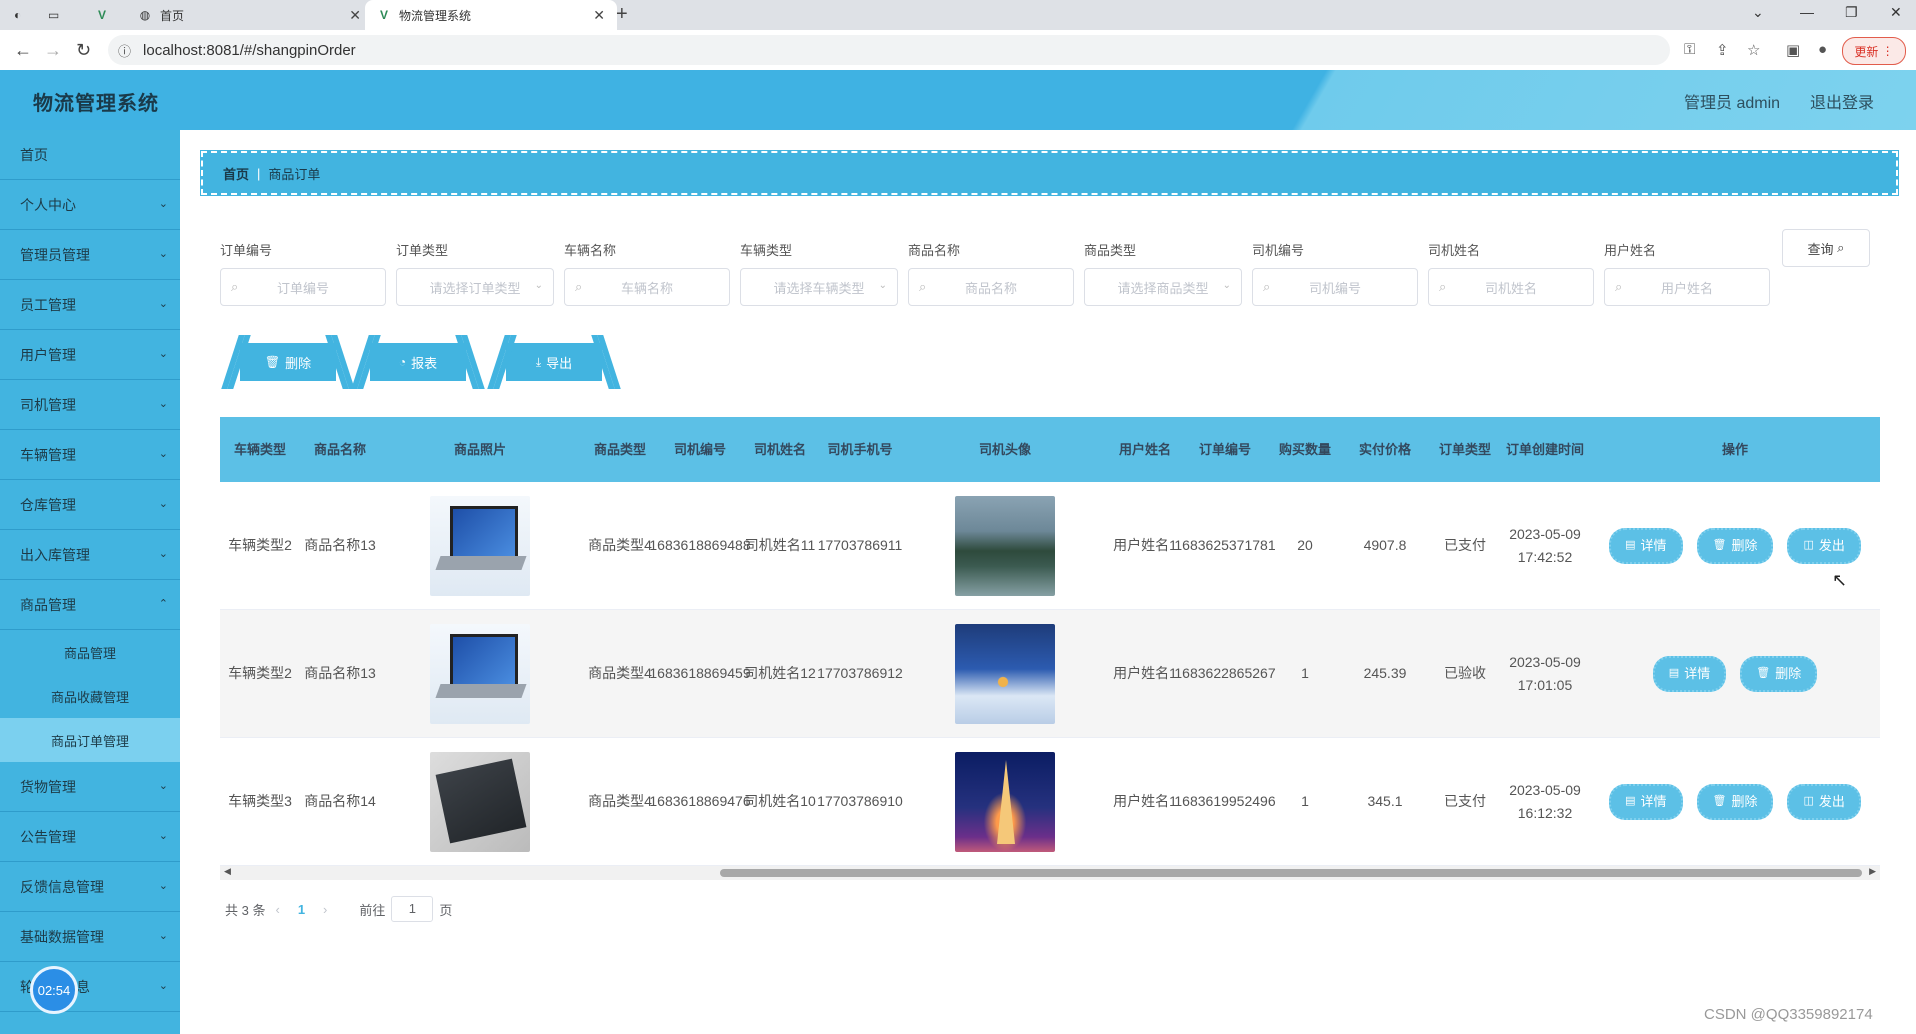  What do you see at coordinates (90, 837) in the screenshot?
I see `sidebar-item-notices: 公告管理 ⌄` at bounding box center [90, 837].